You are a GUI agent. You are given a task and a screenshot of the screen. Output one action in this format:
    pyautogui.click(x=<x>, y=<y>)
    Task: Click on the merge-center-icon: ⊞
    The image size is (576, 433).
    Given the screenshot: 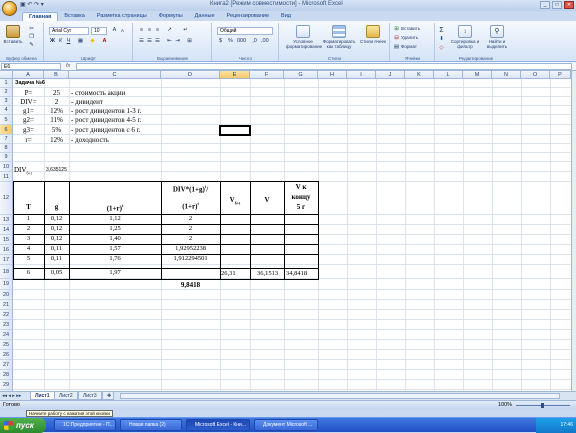 What is the action you would take?
    pyautogui.click(x=189, y=41)
    